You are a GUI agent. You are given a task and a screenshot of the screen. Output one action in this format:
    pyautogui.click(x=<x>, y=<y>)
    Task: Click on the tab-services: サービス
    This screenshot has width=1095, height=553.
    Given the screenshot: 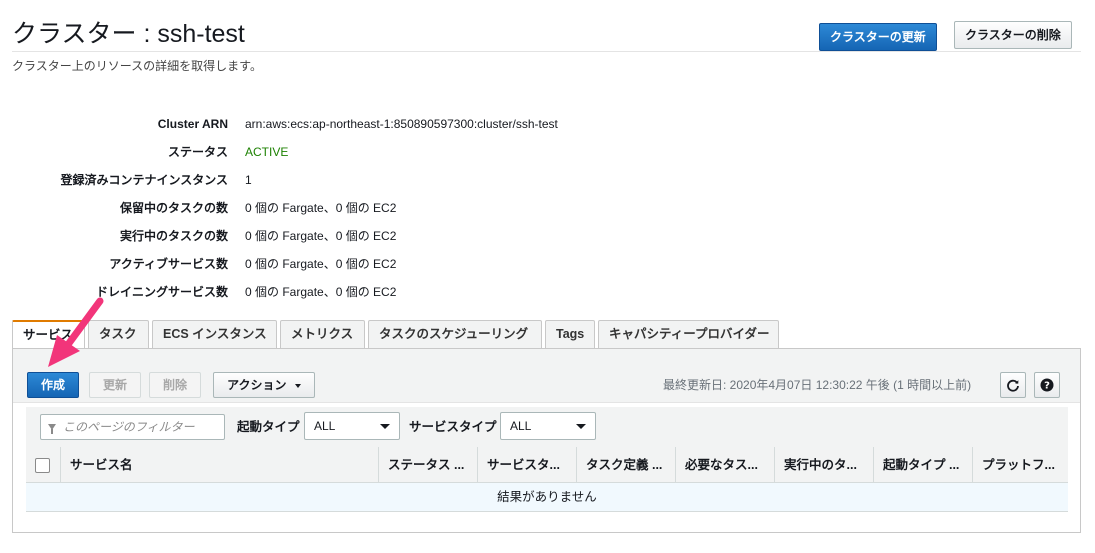 What is the action you would take?
    pyautogui.click(x=48, y=334)
    